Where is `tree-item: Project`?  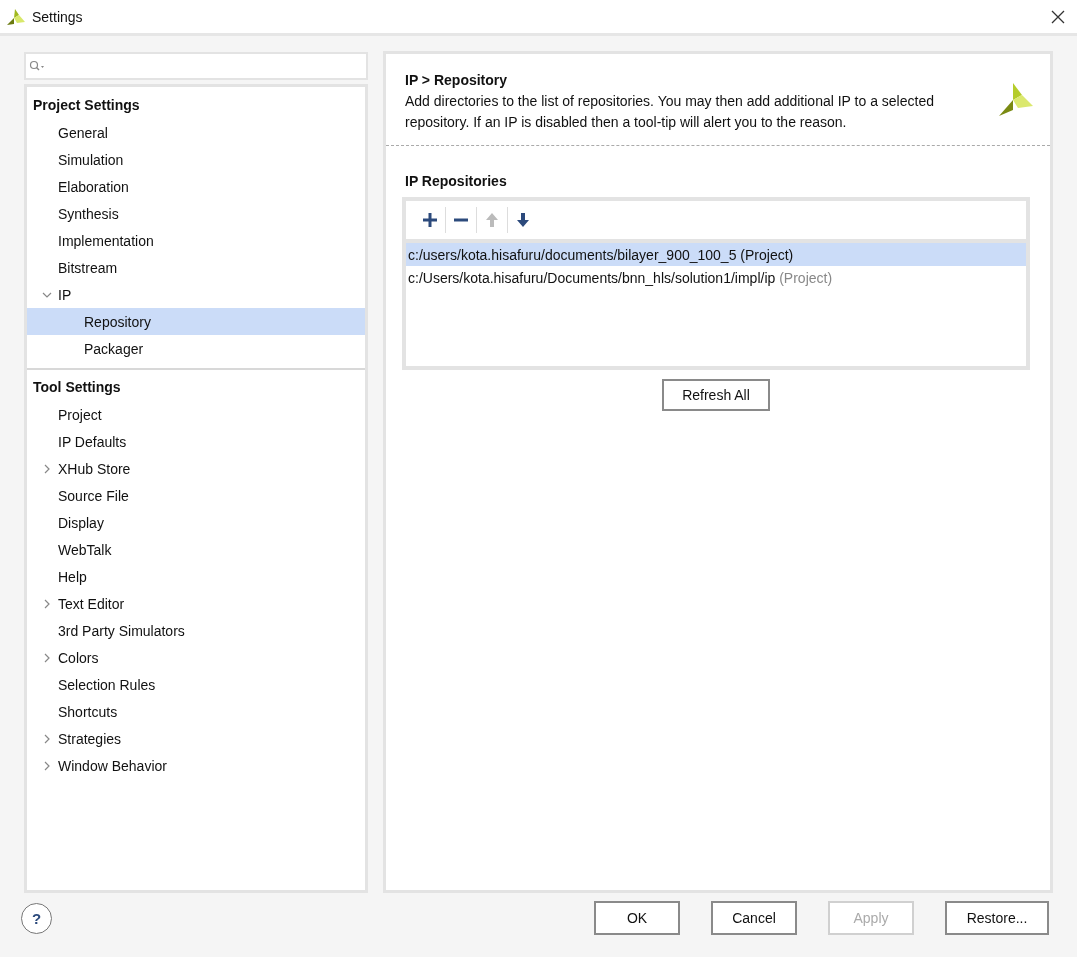 tree-item: Project is located at coordinates (196, 414).